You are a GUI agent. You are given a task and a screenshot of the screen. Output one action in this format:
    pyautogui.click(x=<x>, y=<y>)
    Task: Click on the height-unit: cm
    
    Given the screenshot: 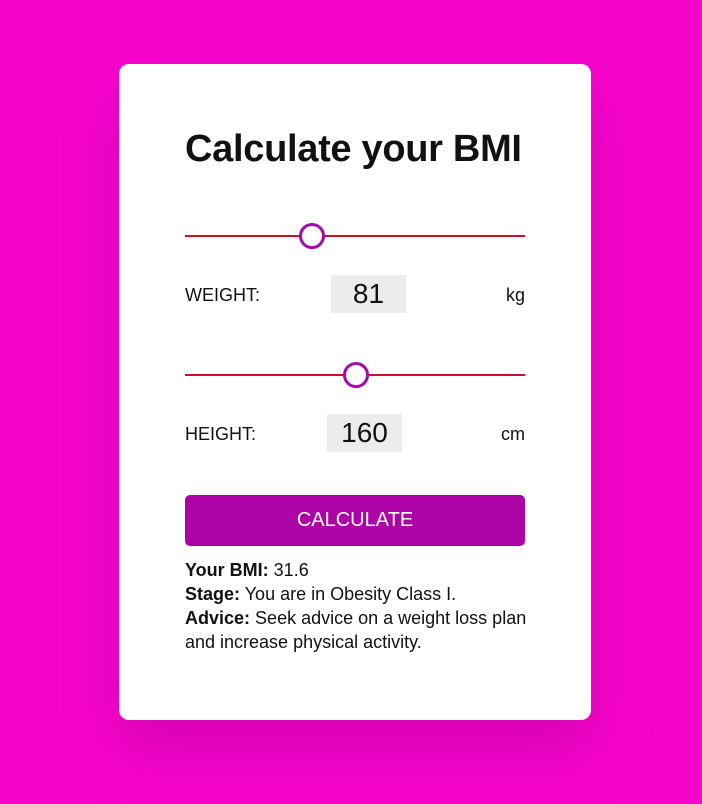 What is the action you would take?
    pyautogui.click(x=513, y=434)
    